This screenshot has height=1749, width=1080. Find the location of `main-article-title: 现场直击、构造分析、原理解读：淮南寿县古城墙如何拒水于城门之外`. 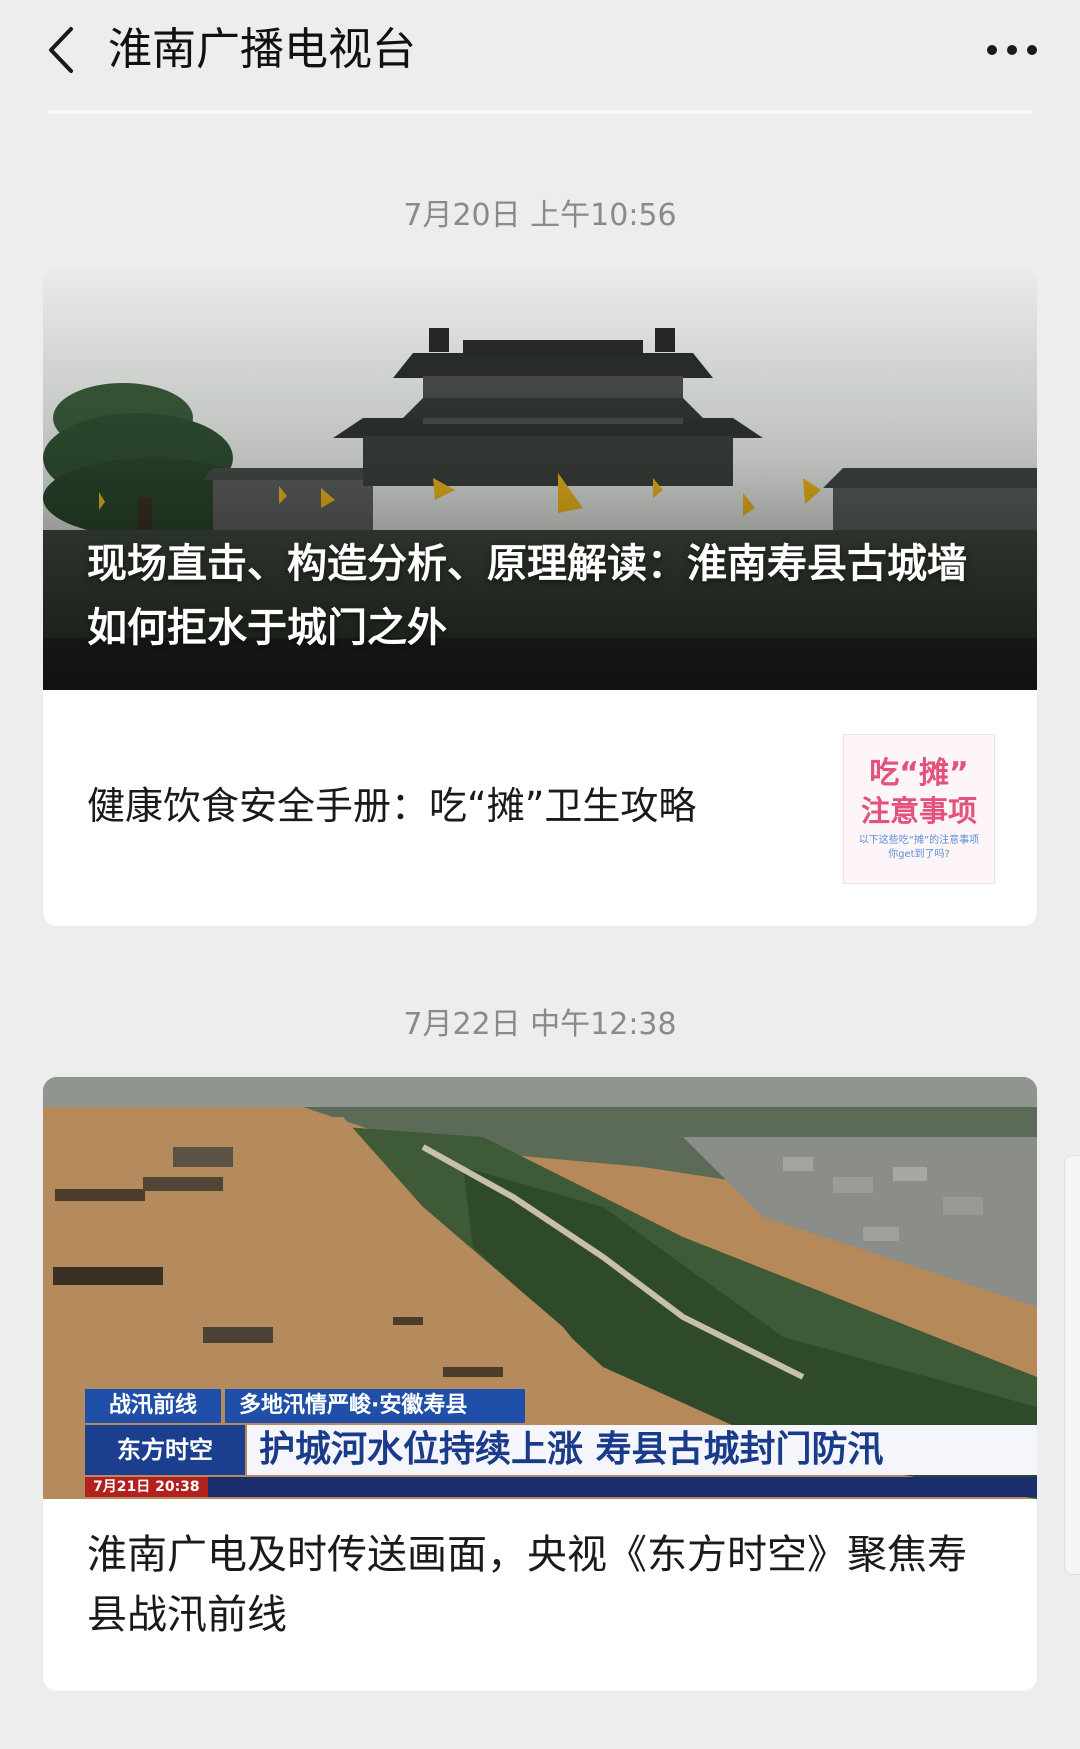

main-article-title: 现场直击、构造分析、原理解读：淮南寿县古城墙如何拒水于城门之外 is located at coordinates (527, 596).